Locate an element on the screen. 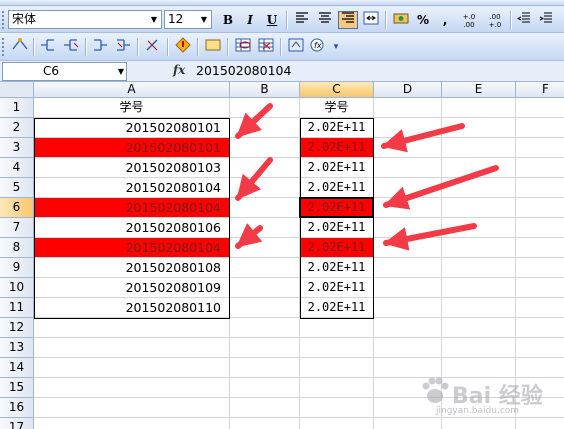  trace-error-icon is located at coordinates (100, 47).